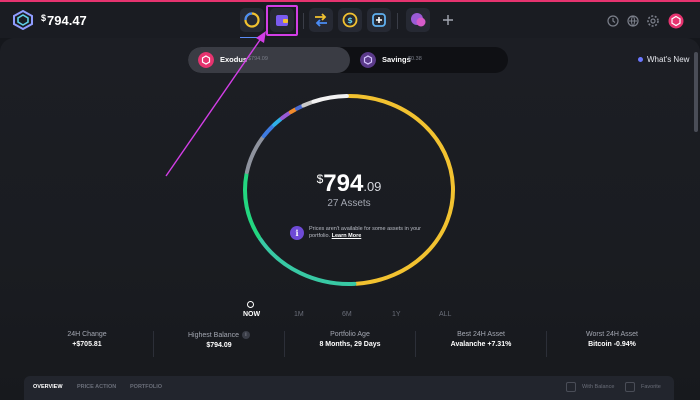  Describe the element at coordinates (219, 340) in the screenshot. I see `stat-highest-balance: Highest Balance i $794.09` at that location.